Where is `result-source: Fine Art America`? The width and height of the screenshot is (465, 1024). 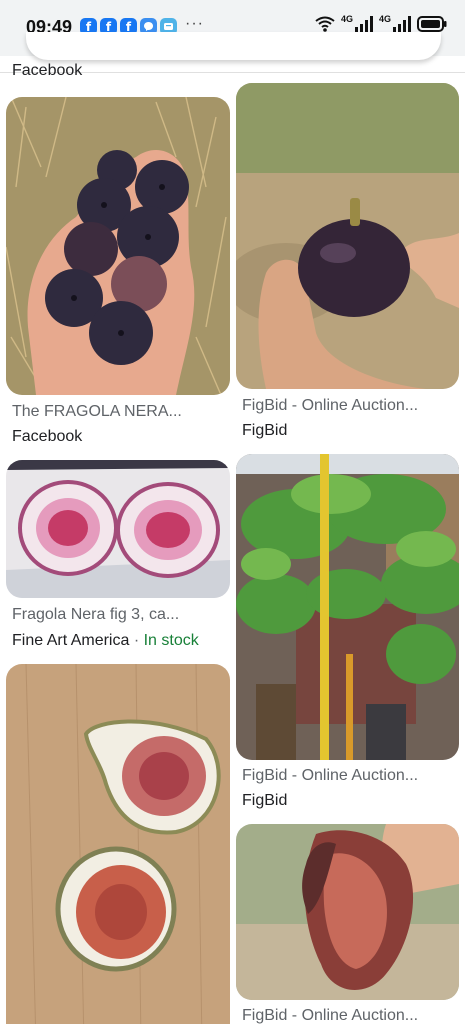
result-source: Fine Art America is located at coordinates (71, 640).